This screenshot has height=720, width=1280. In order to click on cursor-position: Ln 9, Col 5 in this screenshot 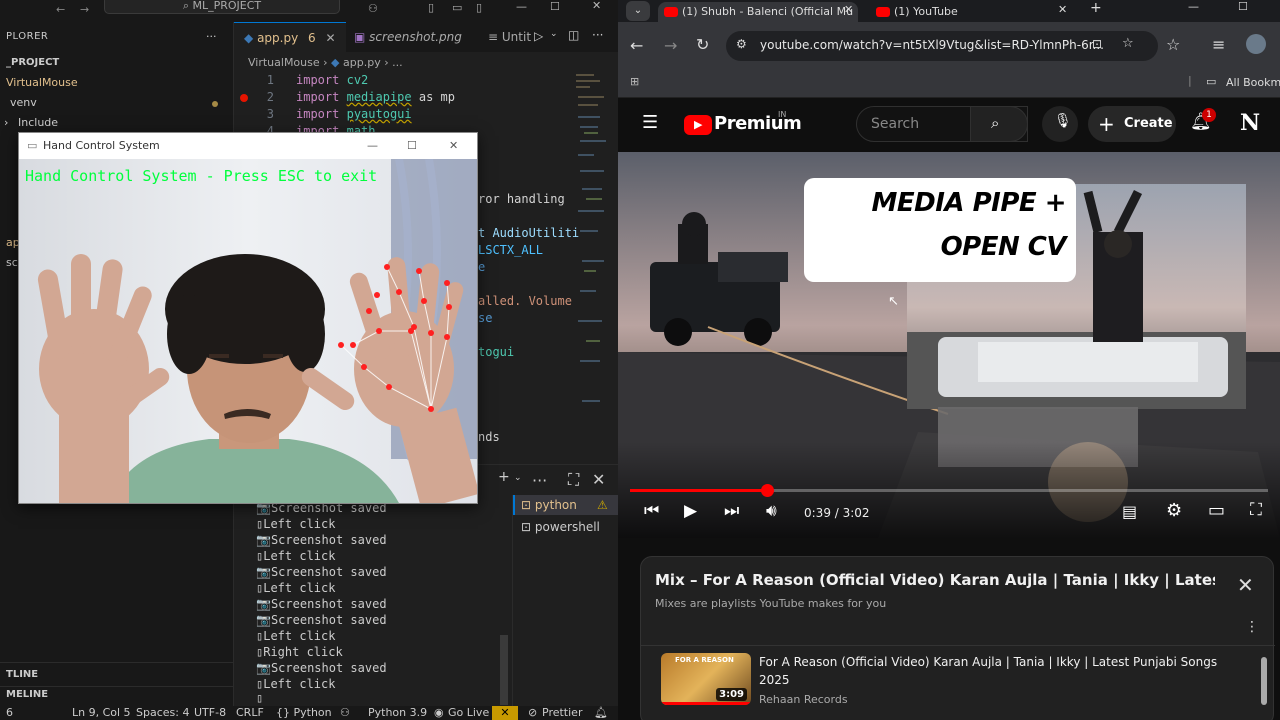, I will do `click(101, 713)`.